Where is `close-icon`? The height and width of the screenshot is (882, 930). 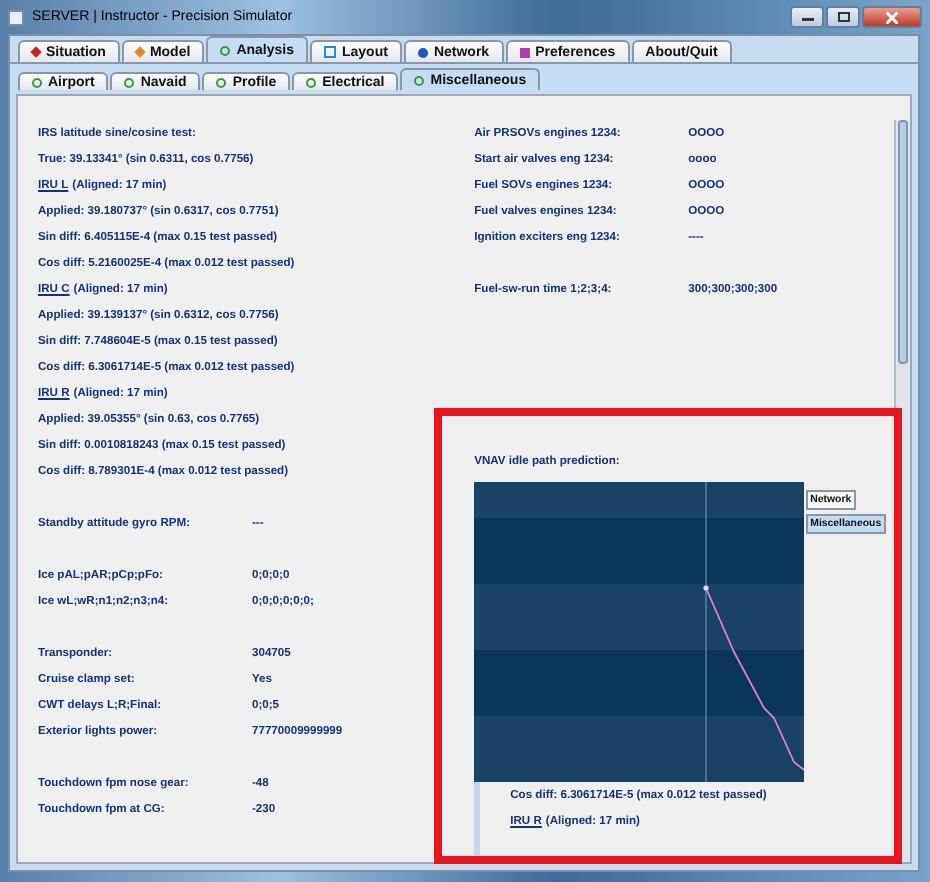 close-icon is located at coordinates (892, 17).